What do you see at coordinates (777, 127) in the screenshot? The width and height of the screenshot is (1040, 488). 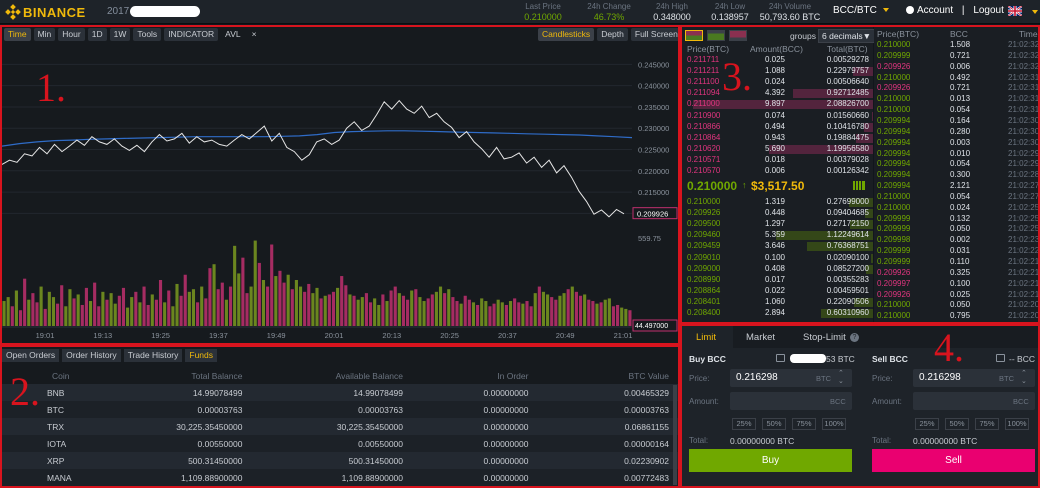 I see `order-book-row: 0.210866 0.494 0.10416780` at bounding box center [777, 127].